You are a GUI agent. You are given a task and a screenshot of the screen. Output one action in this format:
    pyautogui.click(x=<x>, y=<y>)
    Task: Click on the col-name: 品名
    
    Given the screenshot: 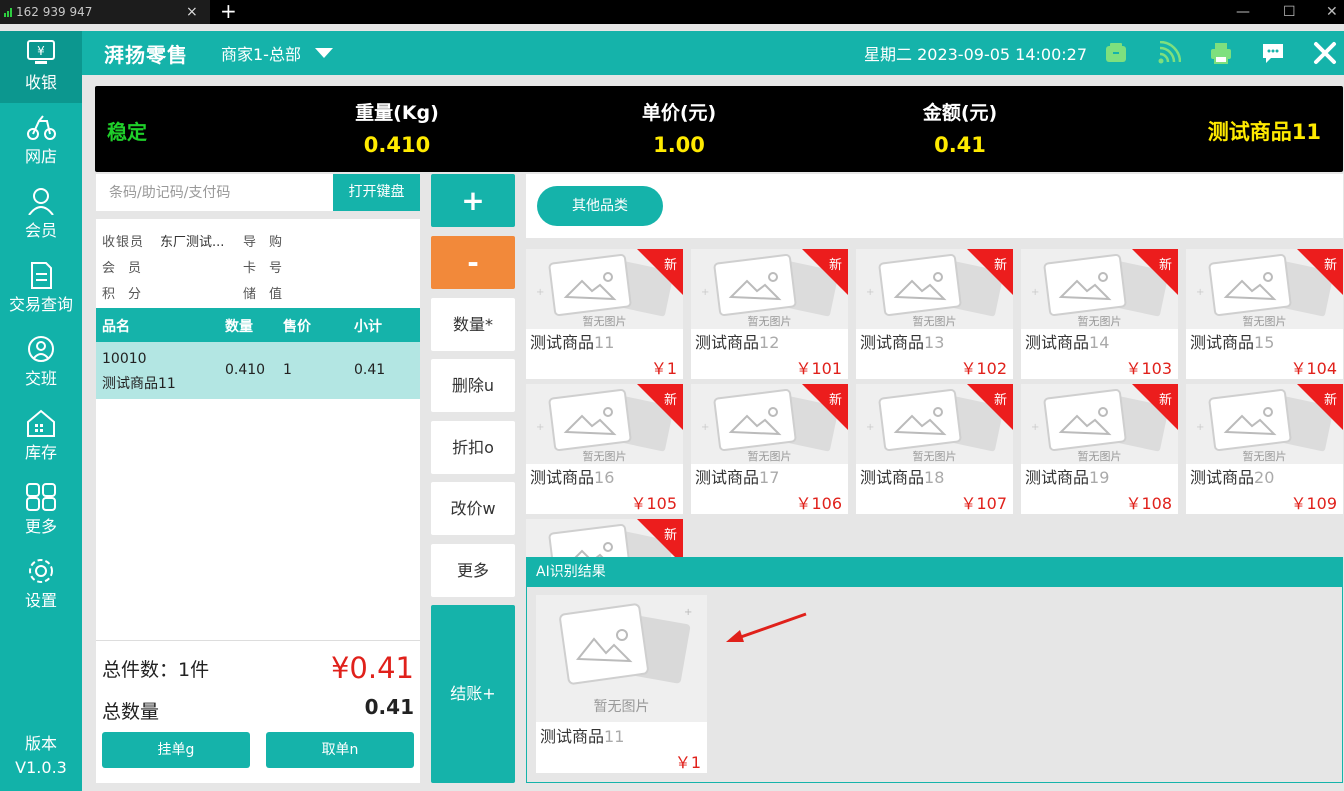 What is the action you would take?
    pyautogui.click(x=116, y=327)
    